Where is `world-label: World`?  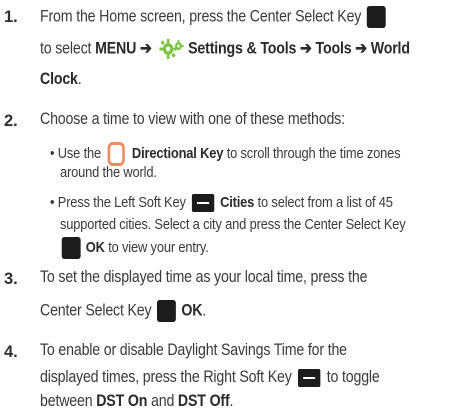 world-label: World is located at coordinates (390, 48).